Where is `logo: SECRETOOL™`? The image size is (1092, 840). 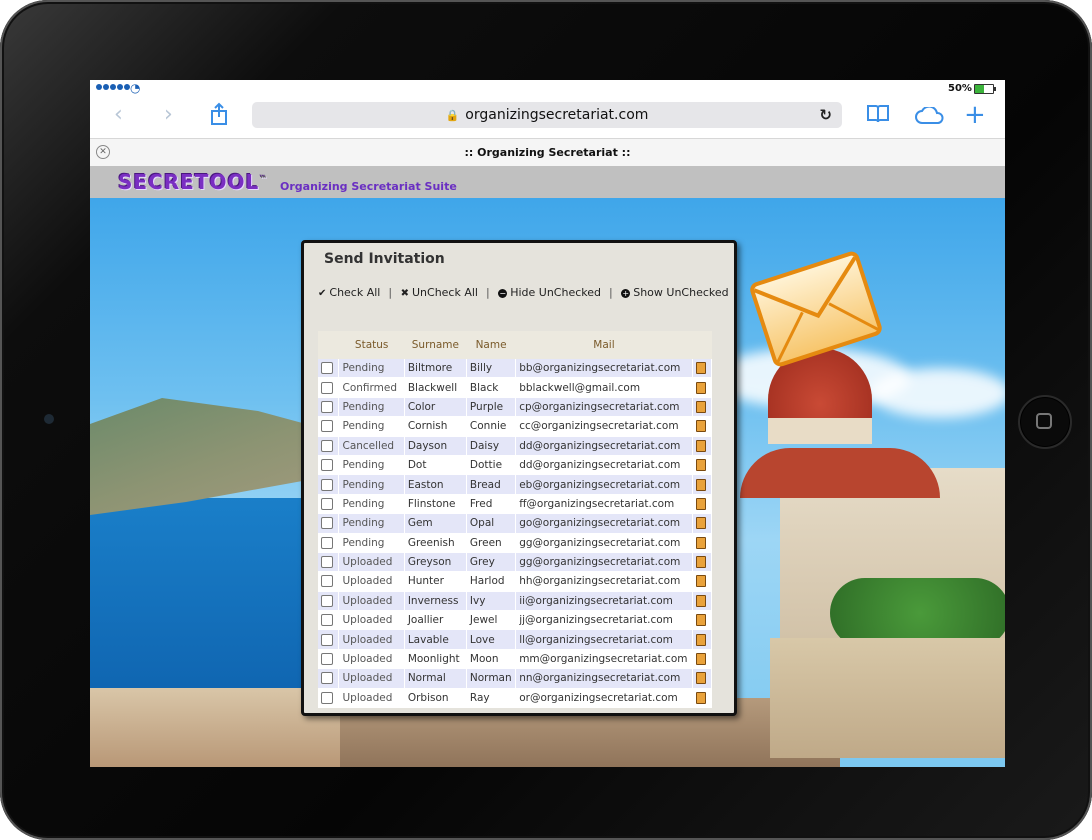
logo: SECRETOOL™ is located at coordinates (193, 182).